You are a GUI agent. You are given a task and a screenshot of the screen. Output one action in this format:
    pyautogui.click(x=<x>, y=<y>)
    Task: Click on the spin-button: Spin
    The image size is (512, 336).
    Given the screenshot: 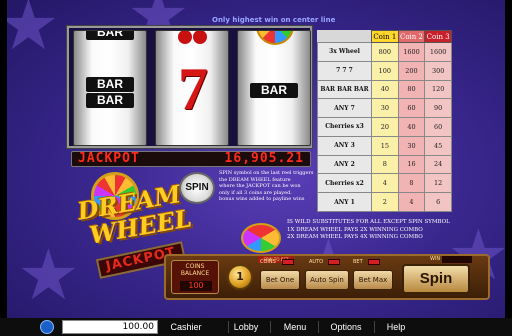 What is the action you would take?
    pyautogui.click(x=436, y=279)
    